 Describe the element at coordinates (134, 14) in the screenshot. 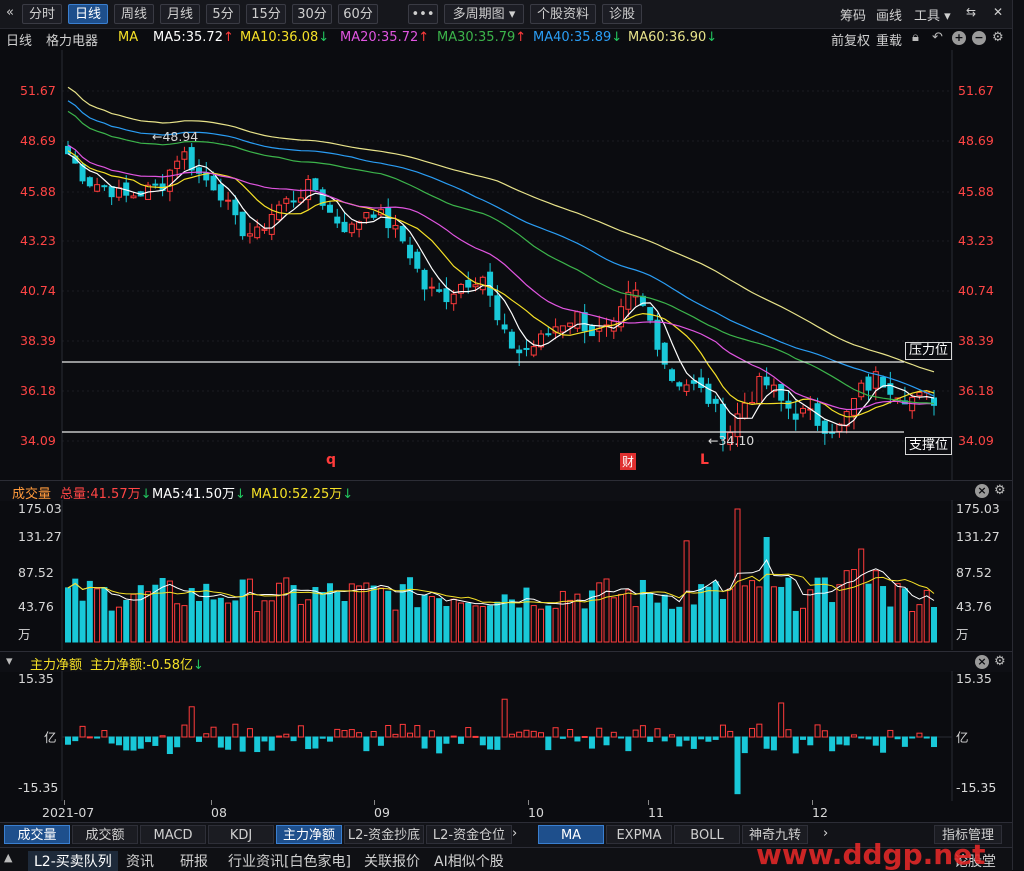

I see `period-button-2: 周线` at that location.